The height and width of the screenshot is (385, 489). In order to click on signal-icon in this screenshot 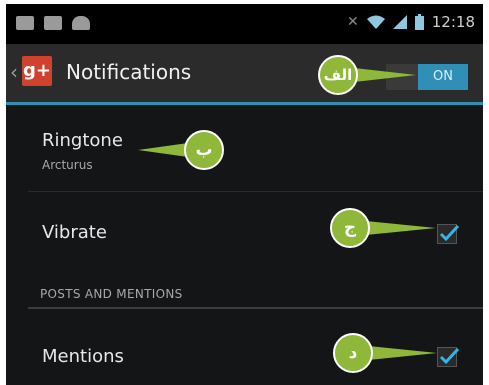, I will do `click(399, 22)`.